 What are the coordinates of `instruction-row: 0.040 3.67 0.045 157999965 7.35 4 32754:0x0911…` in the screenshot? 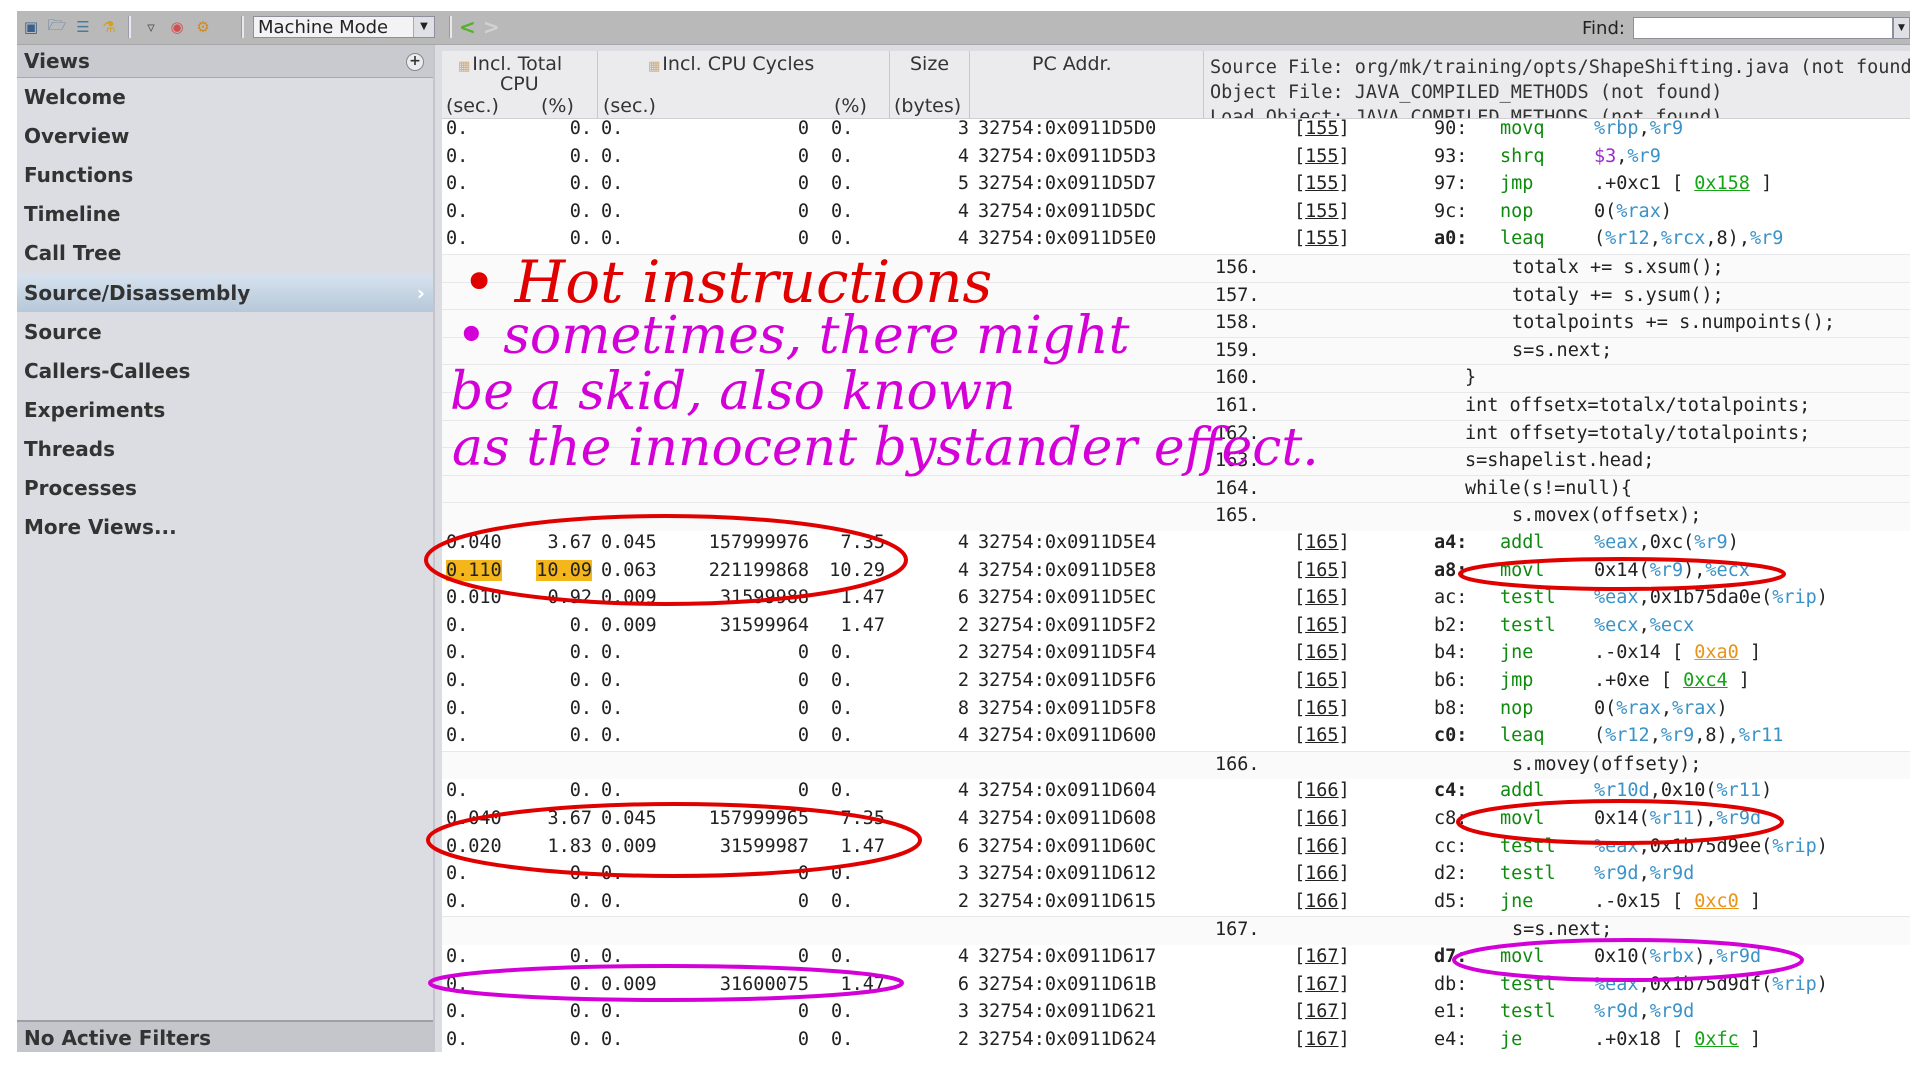 It's located at (1176, 820).